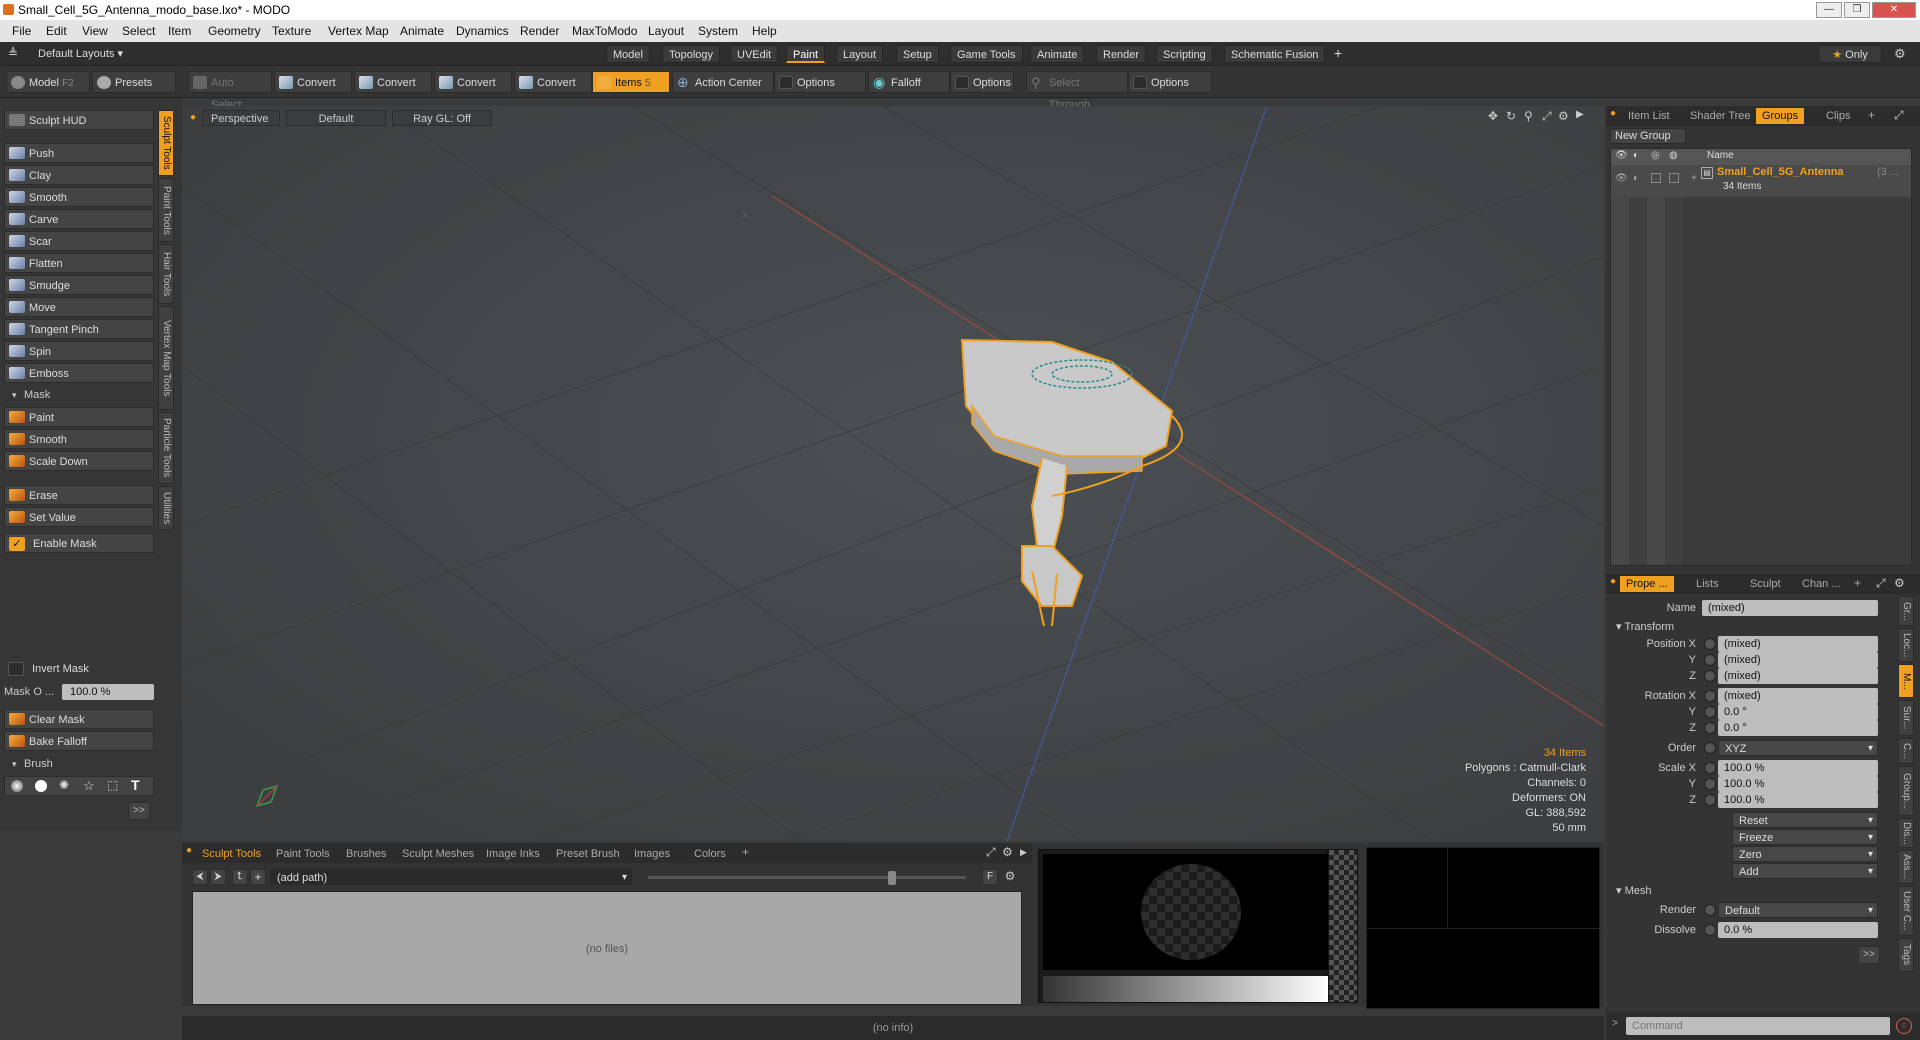 The height and width of the screenshot is (1040, 1920). I want to click on rotation-y-key, so click(1710, 712).